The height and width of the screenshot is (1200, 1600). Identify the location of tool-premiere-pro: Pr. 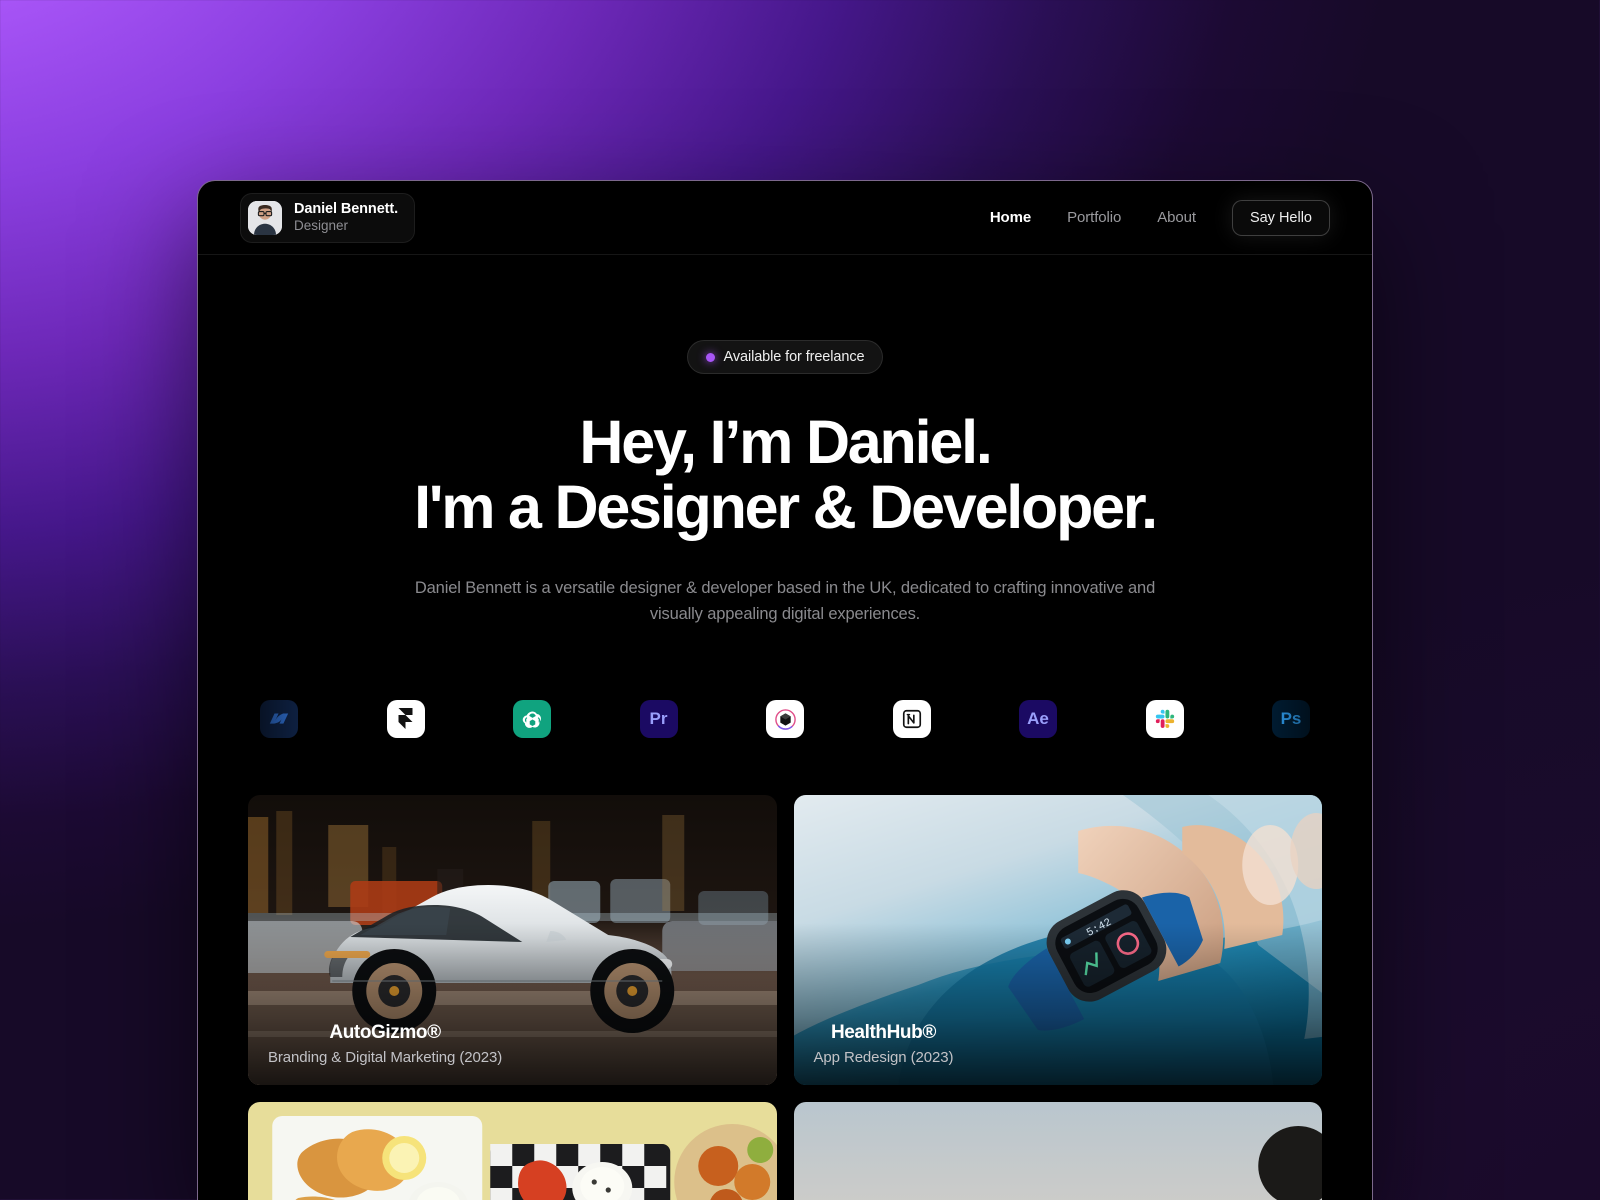
(658, 719).